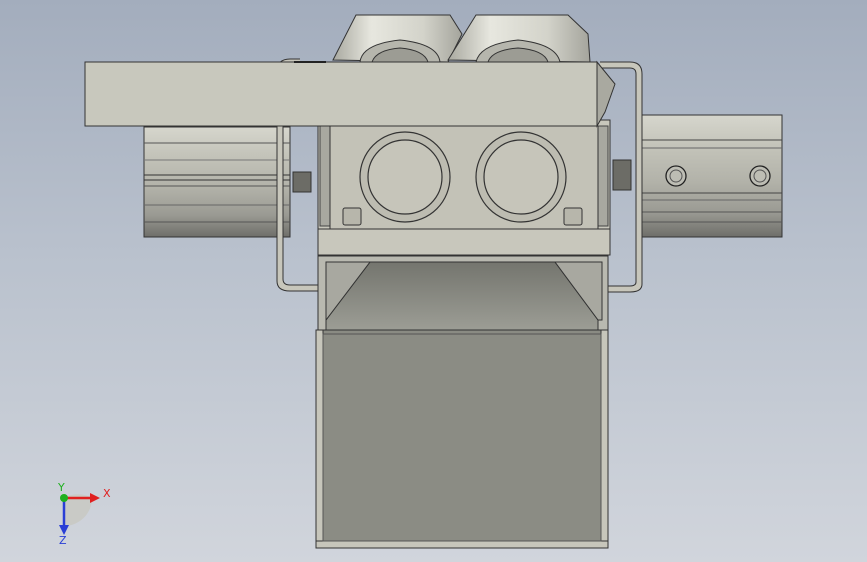  What do you see at coordinates (107, 493) in the screenshot?
I see `triad-x-label: X` at bounding box center [107, 493].